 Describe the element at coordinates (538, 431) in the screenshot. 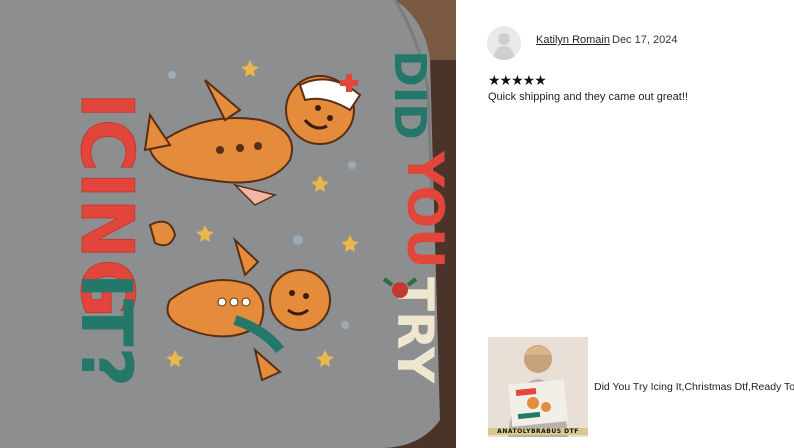

I see `thumbnail-shop-caption: ANATOLYBRABUS DTF` at that location.